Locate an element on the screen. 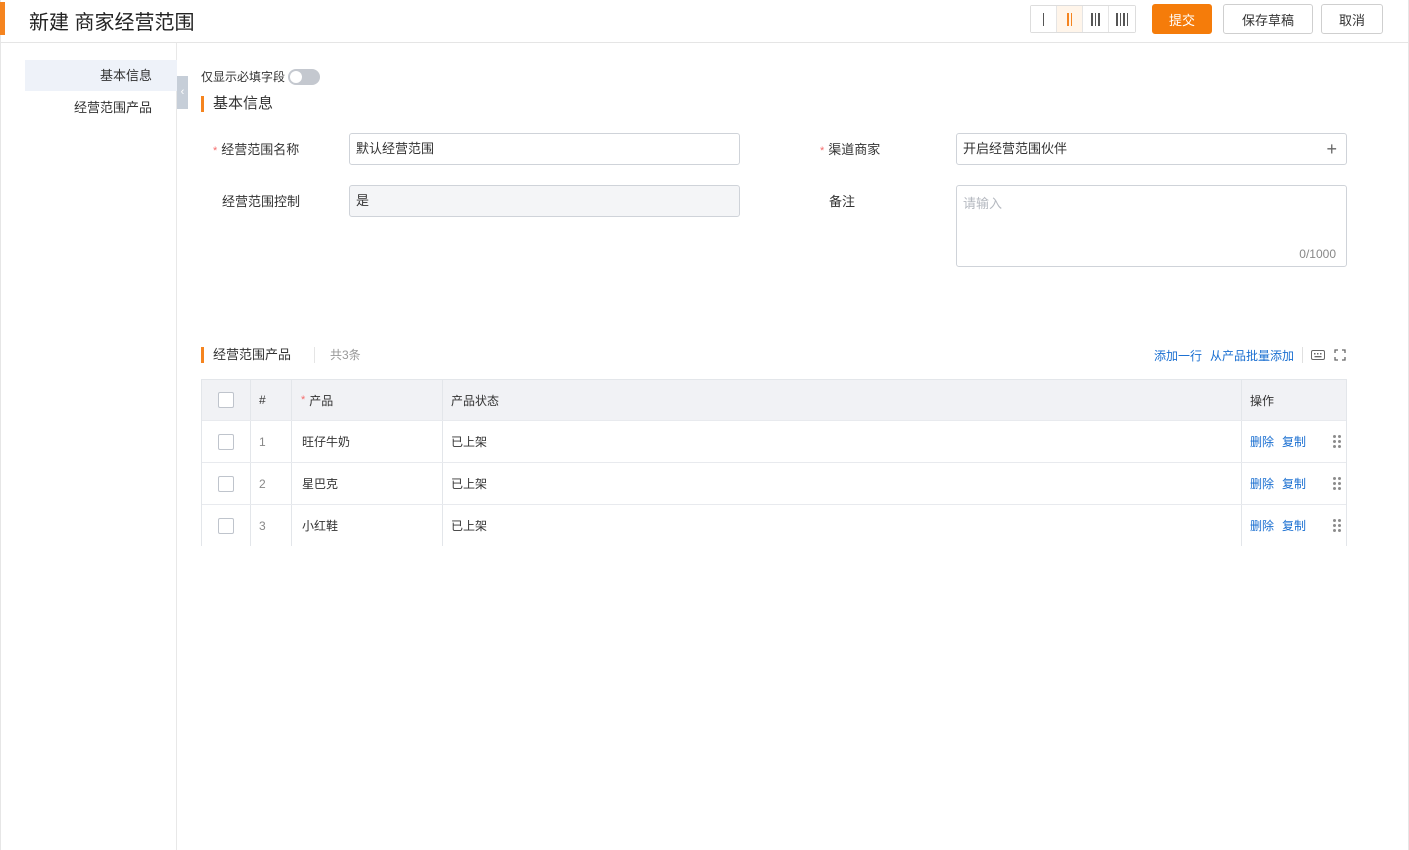  select-all-cell is located at coordinates (226, 400).